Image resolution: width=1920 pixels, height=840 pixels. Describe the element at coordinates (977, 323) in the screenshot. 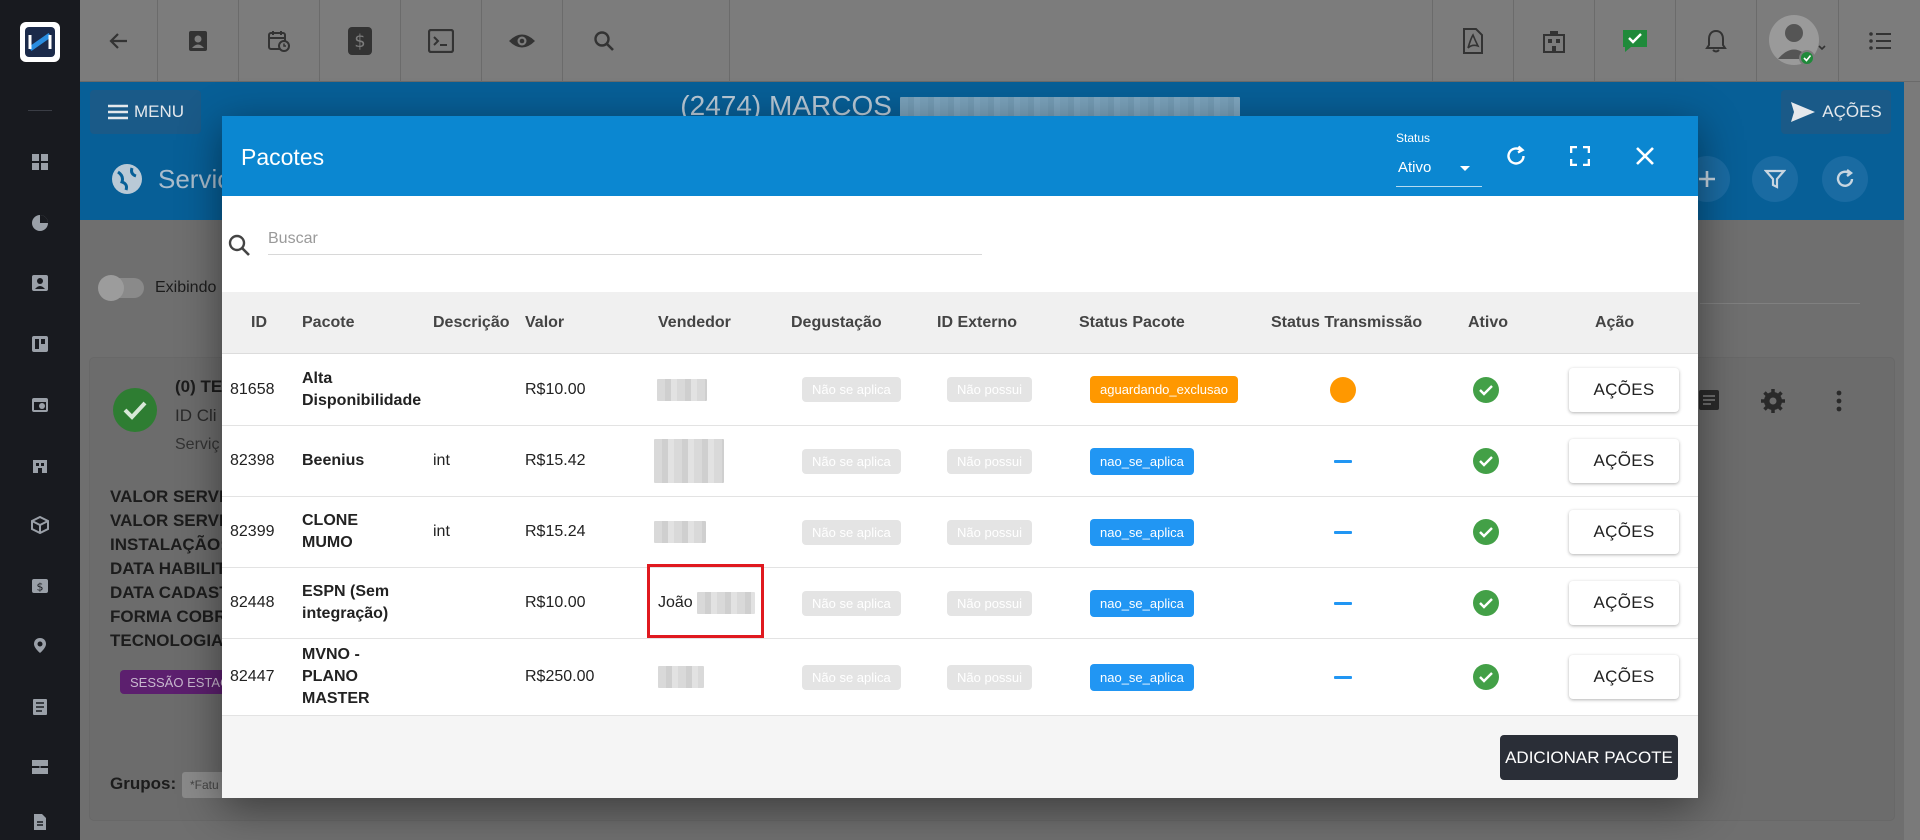

I see `column-header-id-externo: ID Externo` at that location.